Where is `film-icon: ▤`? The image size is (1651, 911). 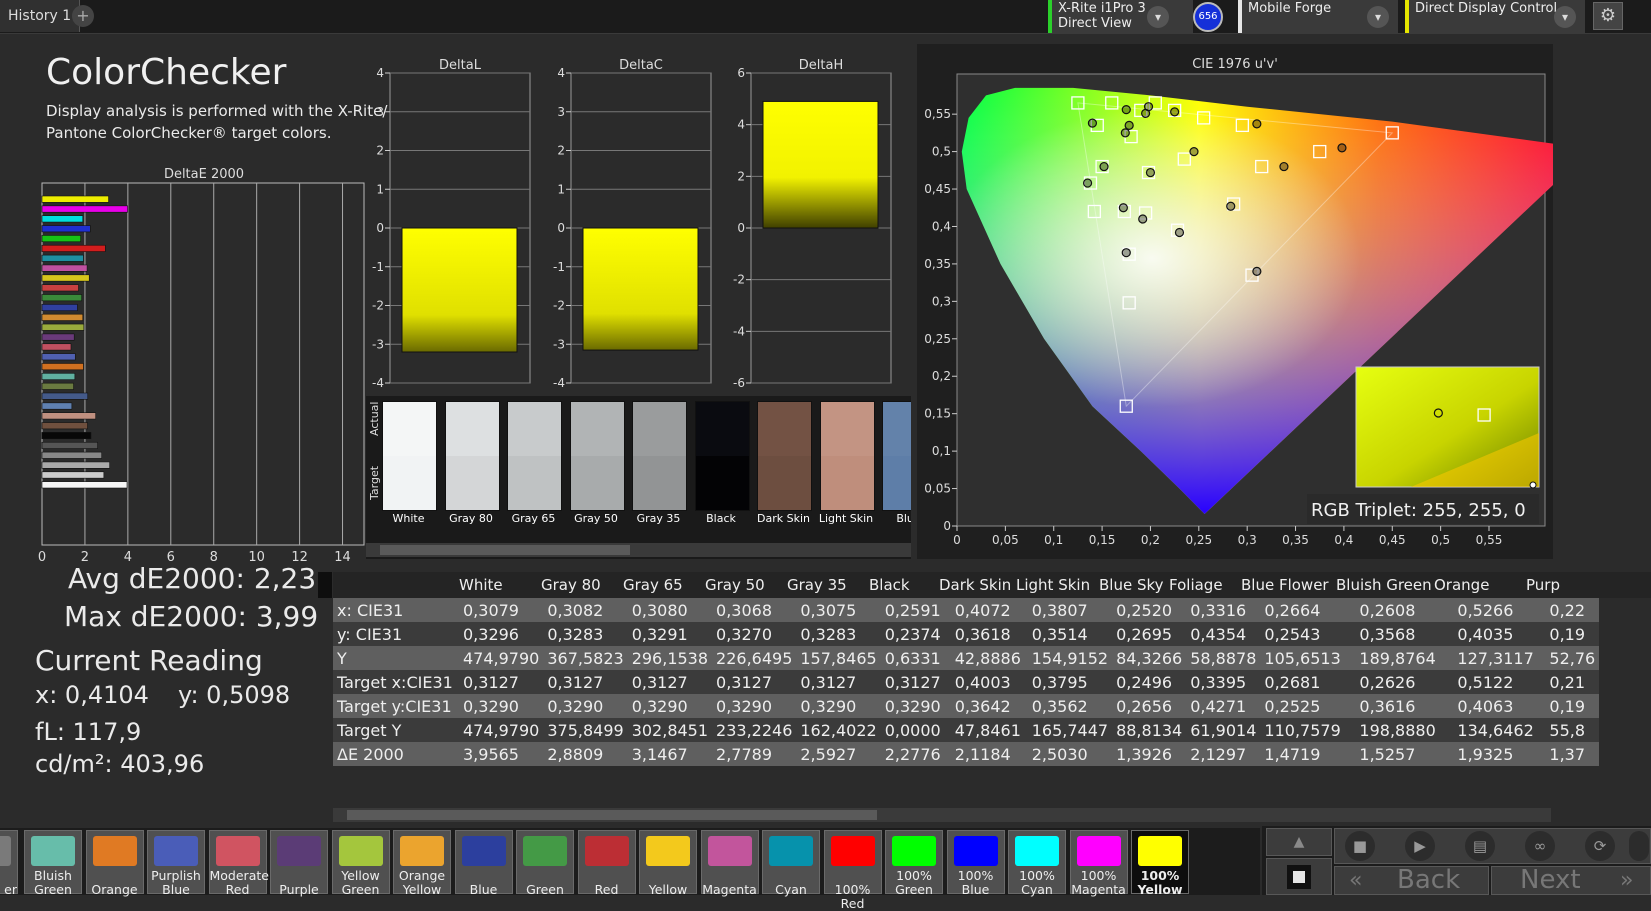 film-icon: ▤ is located at coordinates (1480, 846).